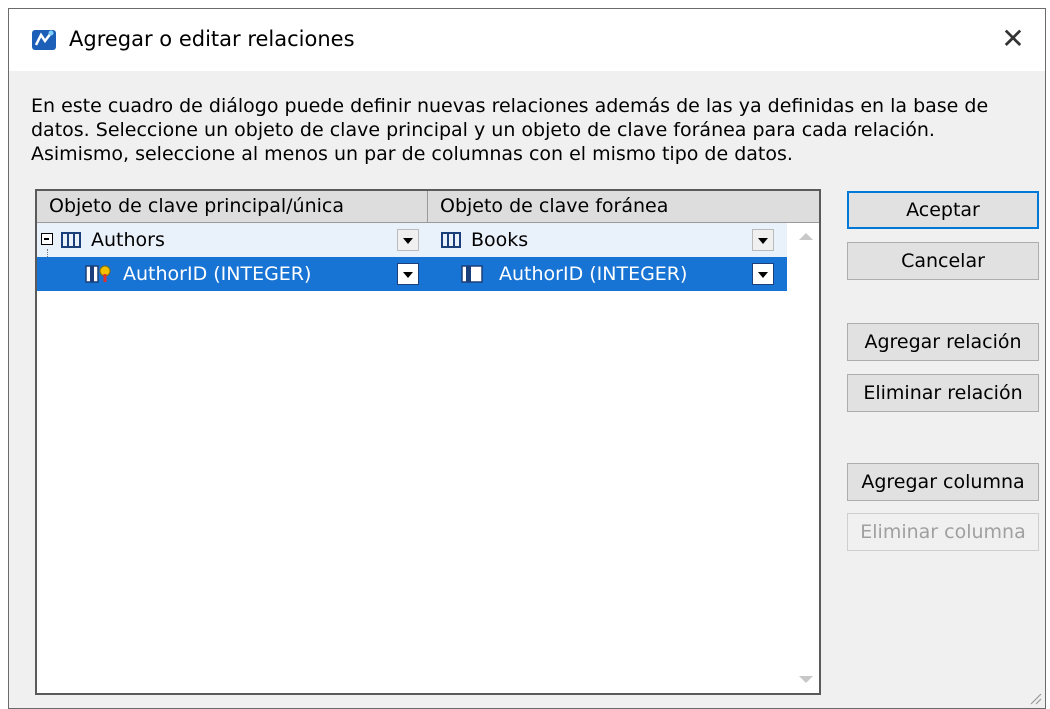  I want to click on collapse-icon, so click(47, 239).